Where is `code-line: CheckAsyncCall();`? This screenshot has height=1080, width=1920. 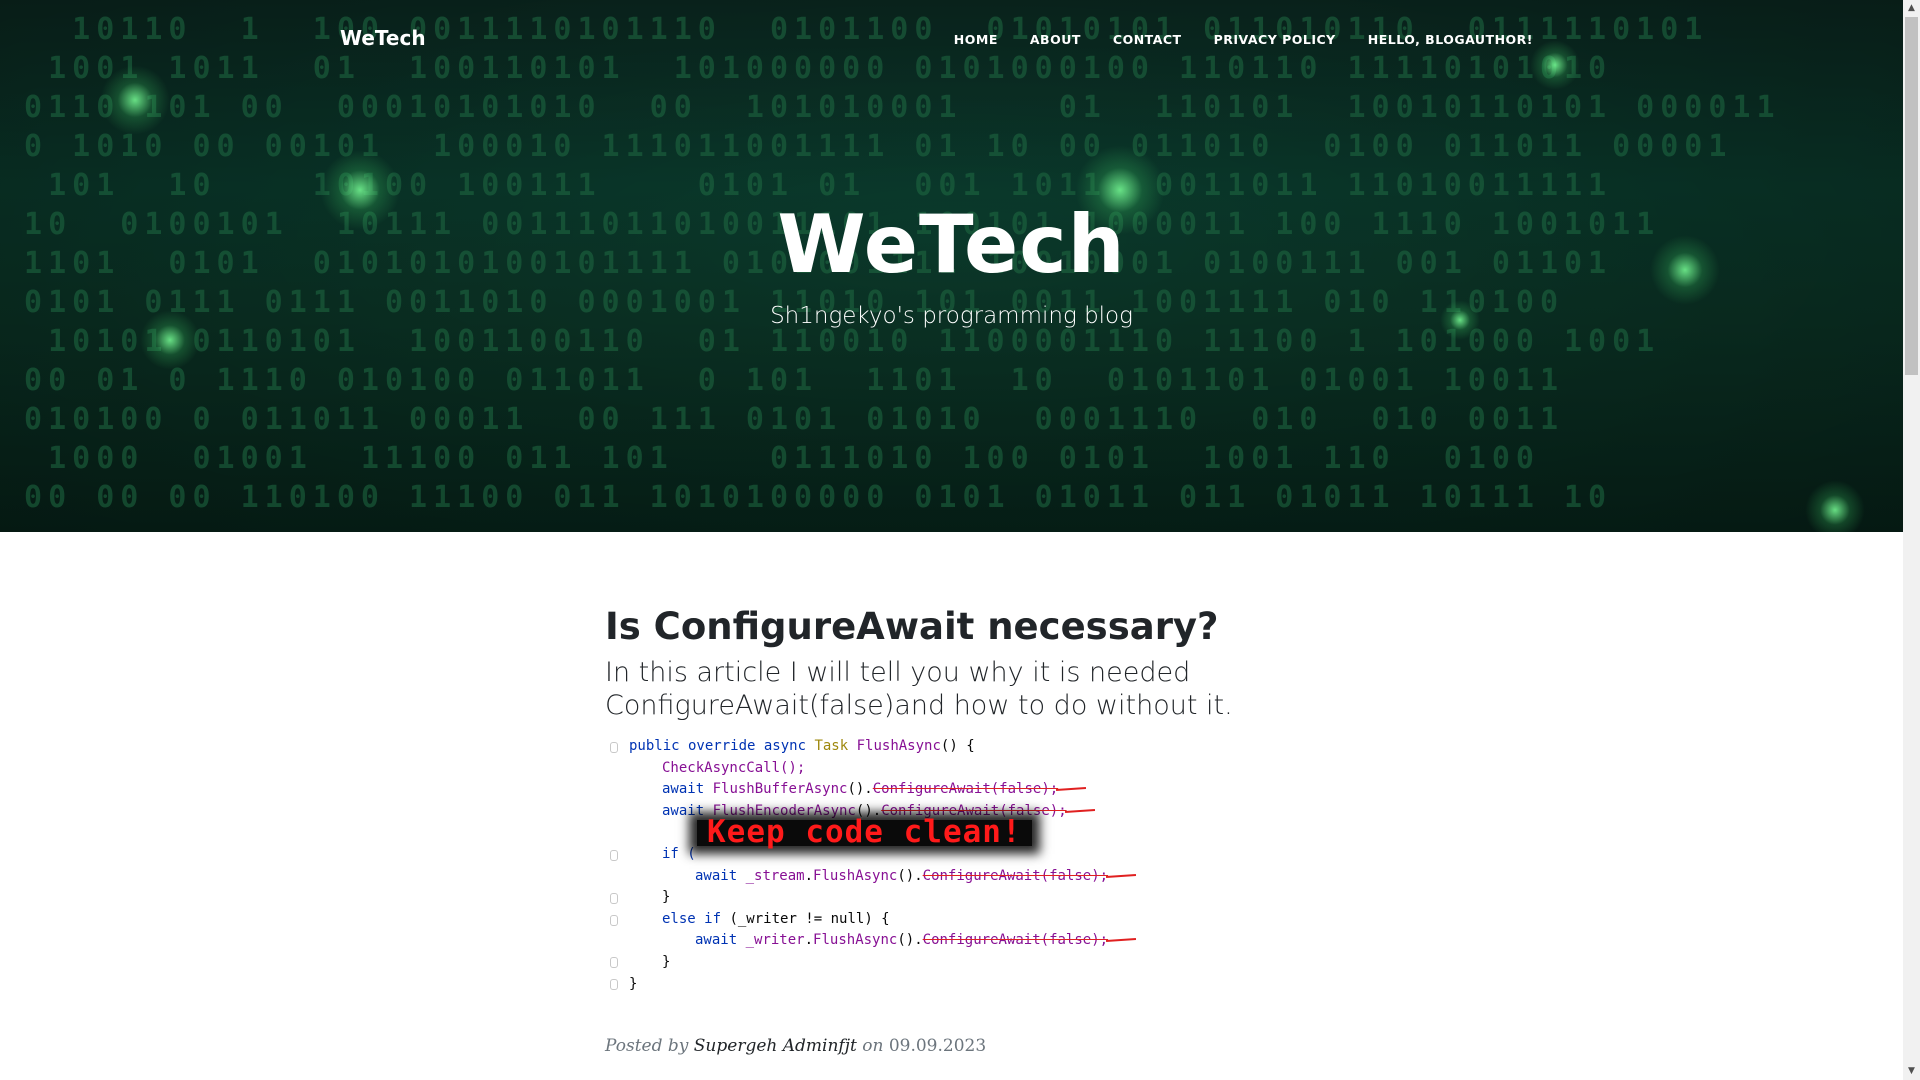
code-line: CheckAsyncCall(); is located at coordinates (734, 767).